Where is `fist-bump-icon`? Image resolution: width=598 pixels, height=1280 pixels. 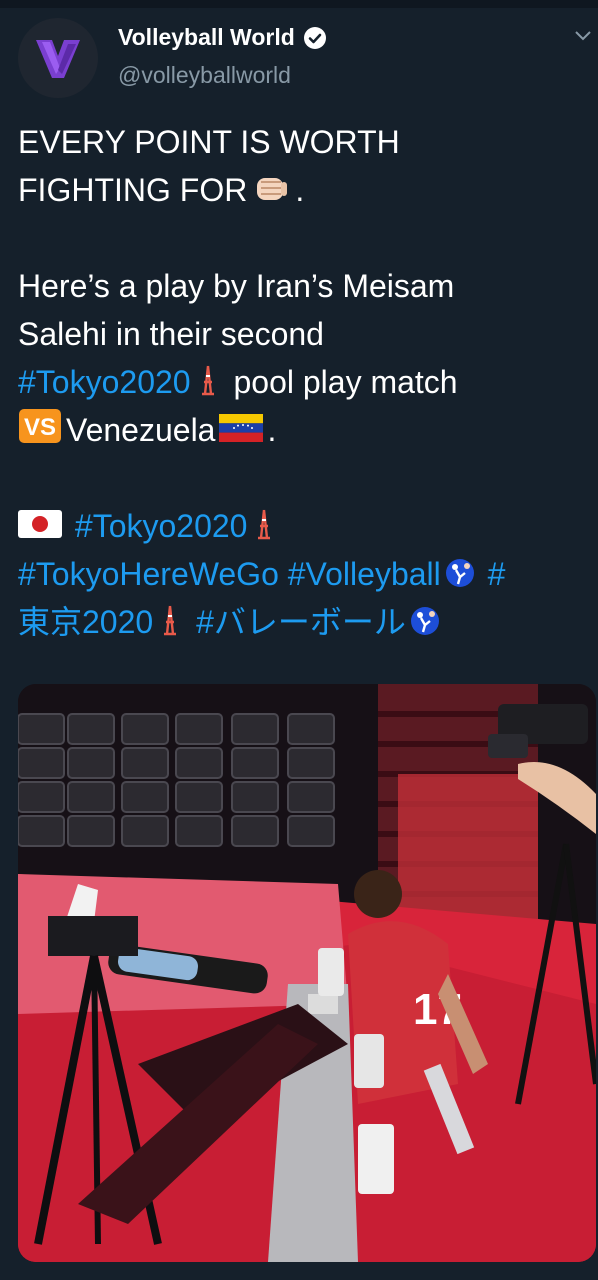 fist-bump-icon is located at coordinates (271, 193).